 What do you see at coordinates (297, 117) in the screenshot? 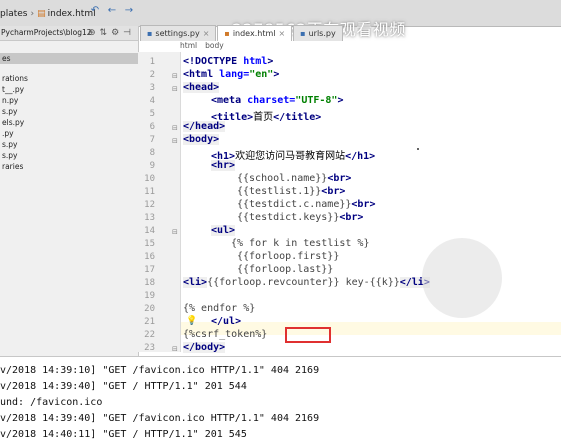
I see `code-token: </title>` at bounding box center [297, 117].